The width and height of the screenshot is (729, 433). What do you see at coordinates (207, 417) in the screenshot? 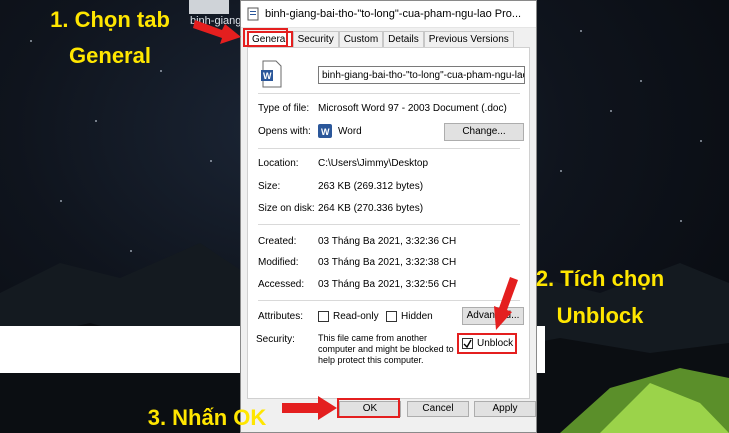
I see `step3-text: 3. Nhấn OK` at bounding box center [207, 417].